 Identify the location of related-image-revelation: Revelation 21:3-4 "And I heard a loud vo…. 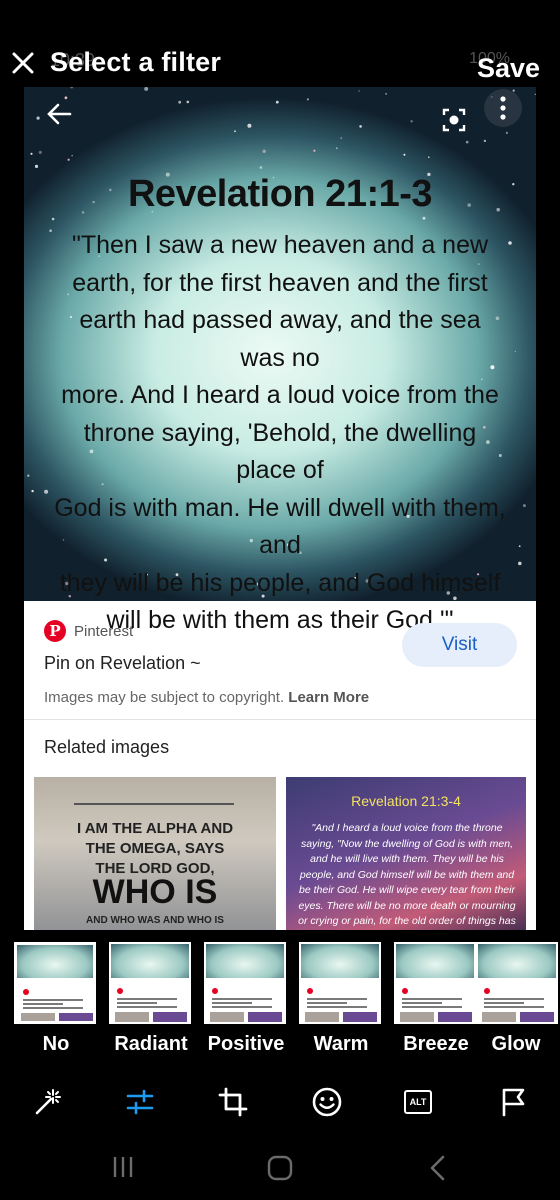
(406, 853).